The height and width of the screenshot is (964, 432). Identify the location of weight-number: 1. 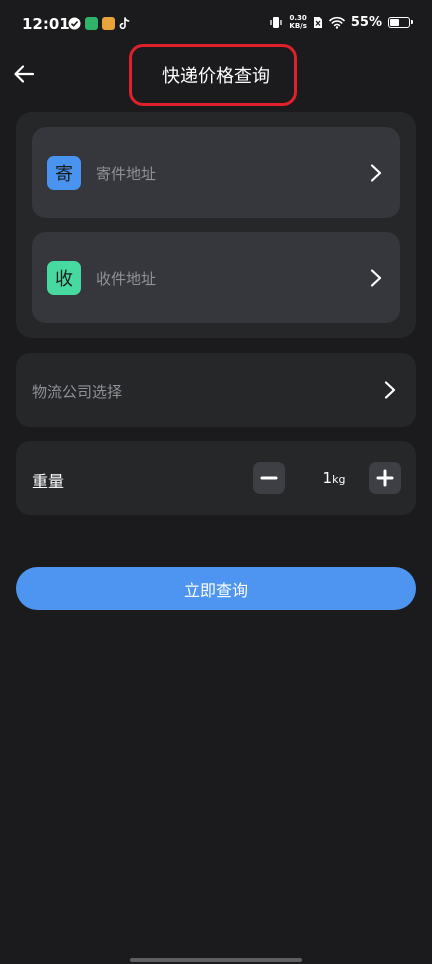
(327, 478).